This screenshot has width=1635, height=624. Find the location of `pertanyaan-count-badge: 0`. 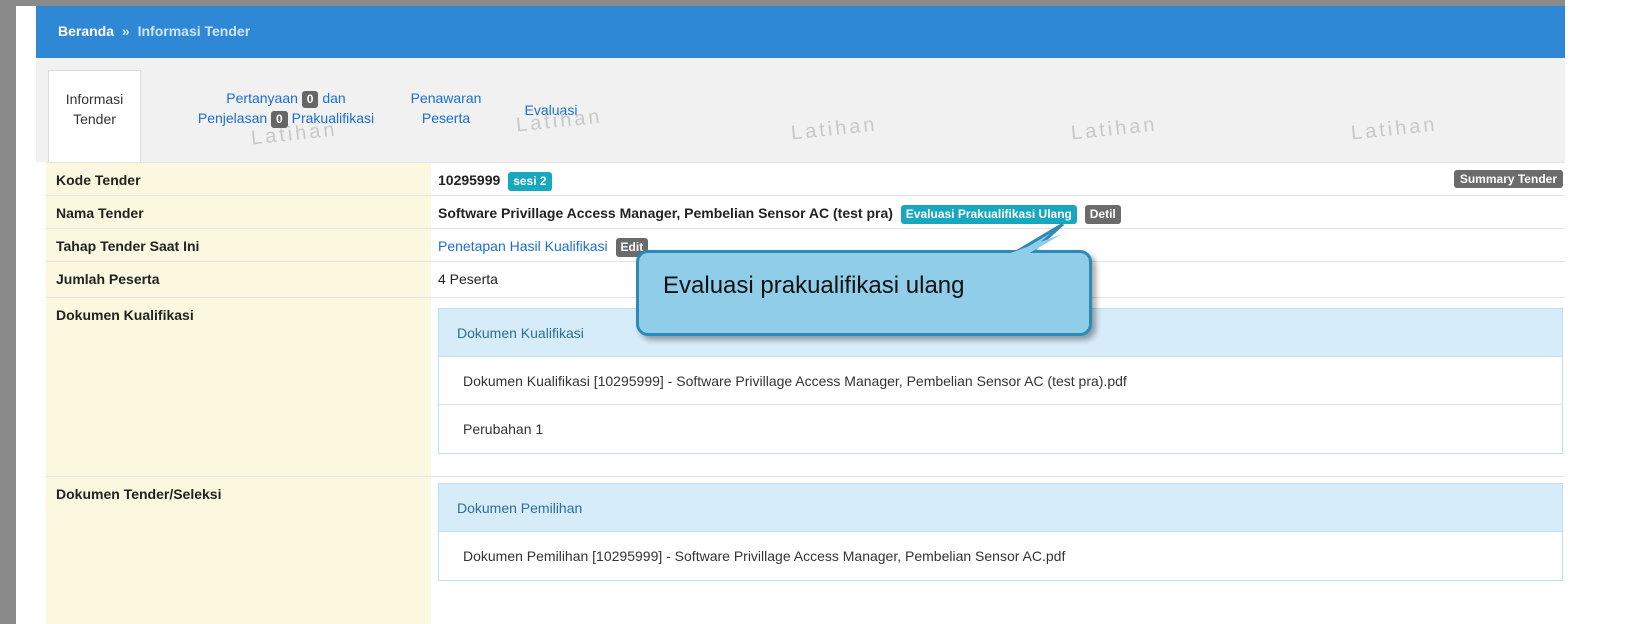

pertanyaan-count-badge: 0 is located at coordinates (310, 99).